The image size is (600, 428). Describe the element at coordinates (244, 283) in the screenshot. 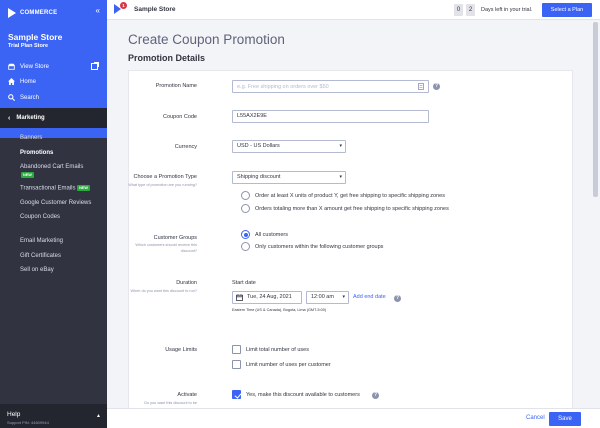

I see `start-date-label: Start date` at that location.